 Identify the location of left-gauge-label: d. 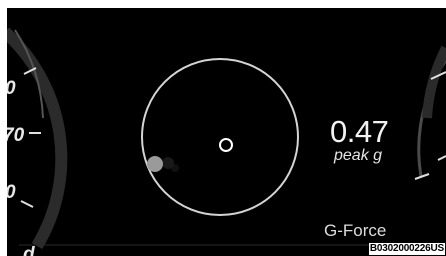
(29, 250).